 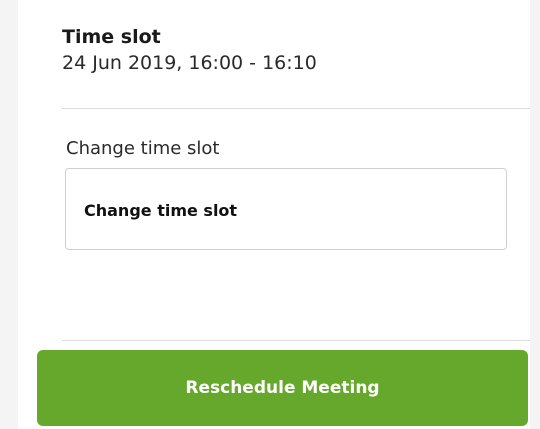 I want to click on time-slot-section: Time slot 24 Jun 2019, 16:00 - 16:10, so click(x=189, y=50).